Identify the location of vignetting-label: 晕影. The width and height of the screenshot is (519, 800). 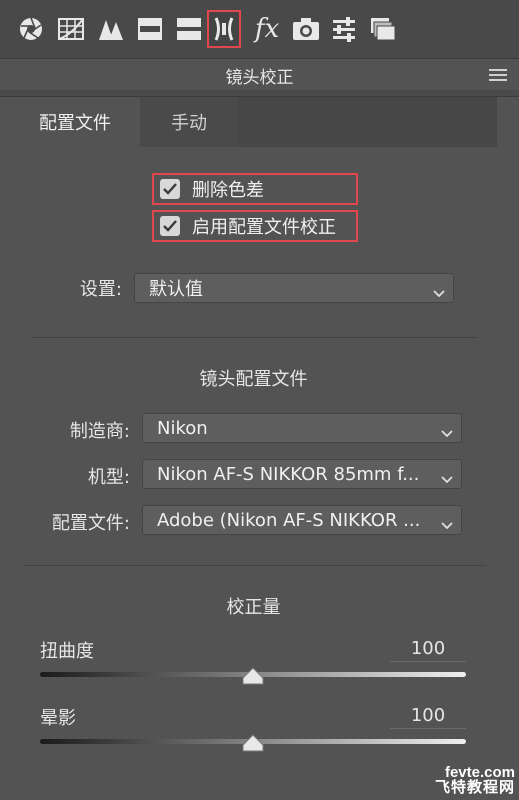
(58, 718).